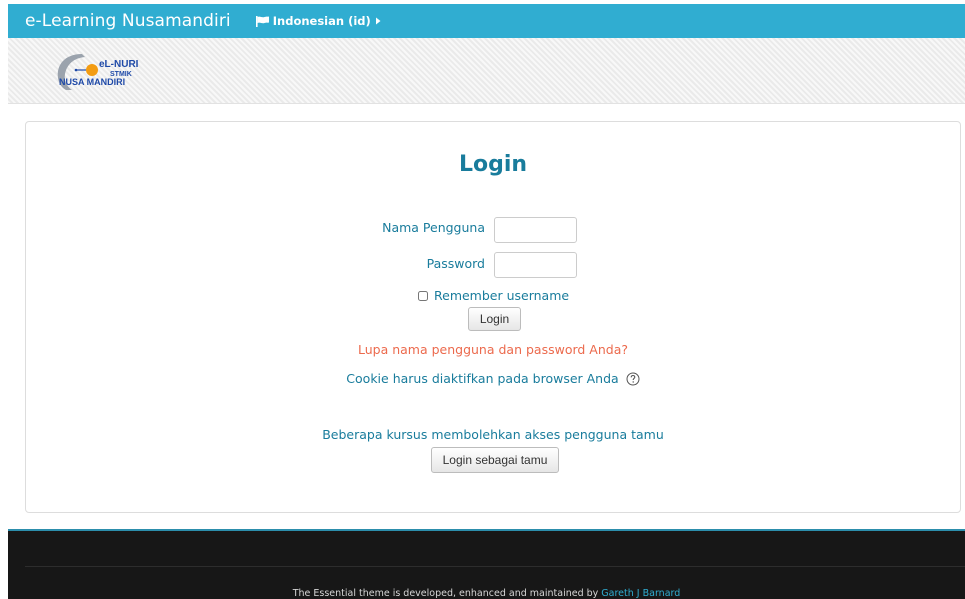 Image resolution: width=965 pixels, height=599 pixels. What do you see at coordinates (633, 379) in the screenshot?
I see `question-circle-icon` at bounding box center [633, 379].